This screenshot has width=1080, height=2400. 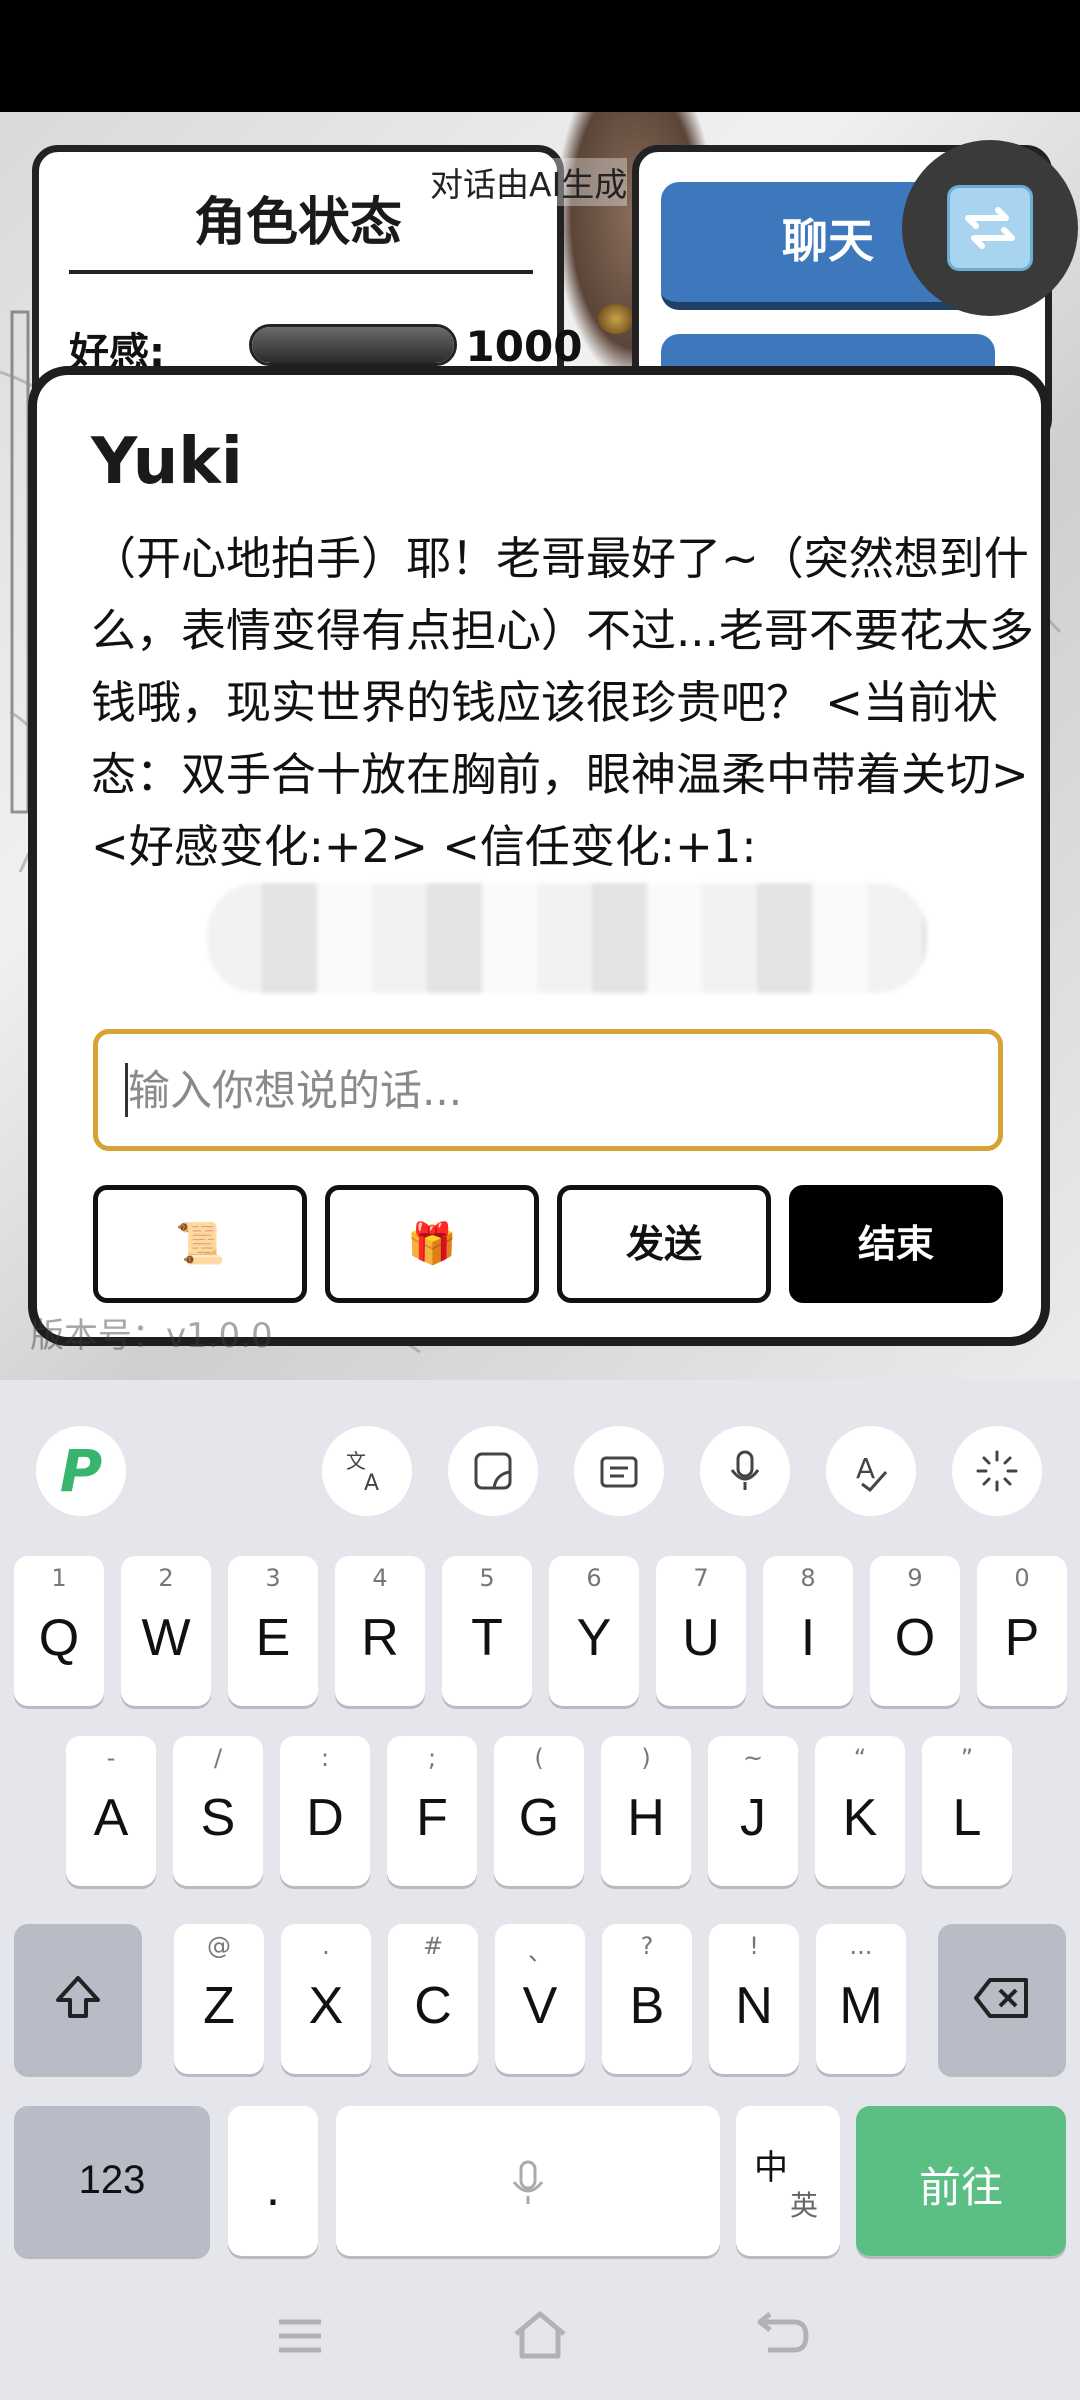 I want to click on key-d: :D, so click(x=325, y=1811).